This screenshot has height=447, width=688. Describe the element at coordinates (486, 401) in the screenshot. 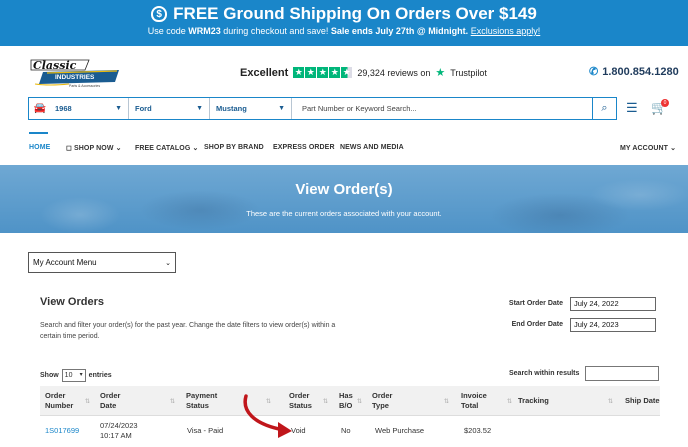

I see `th-invoice-total: Invoice Total ⇅` at that location.